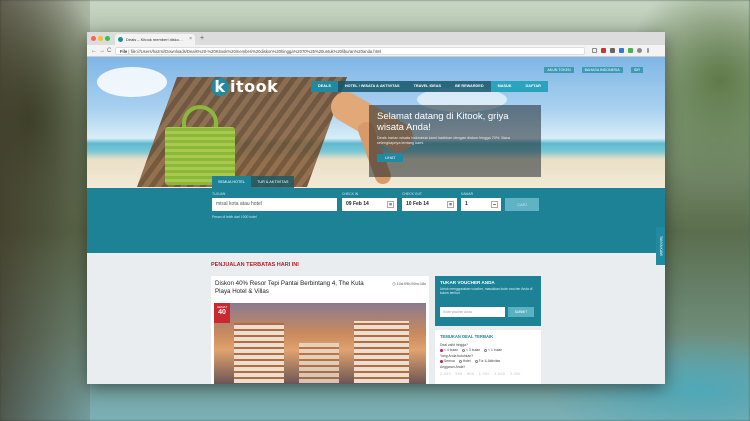 This screenshot has width=750, height=421. What do you see at coordinates (472, 312) in the screenshot?
I see `voucher-input: Kode voucher Anda` at bounding box center [472, 312].